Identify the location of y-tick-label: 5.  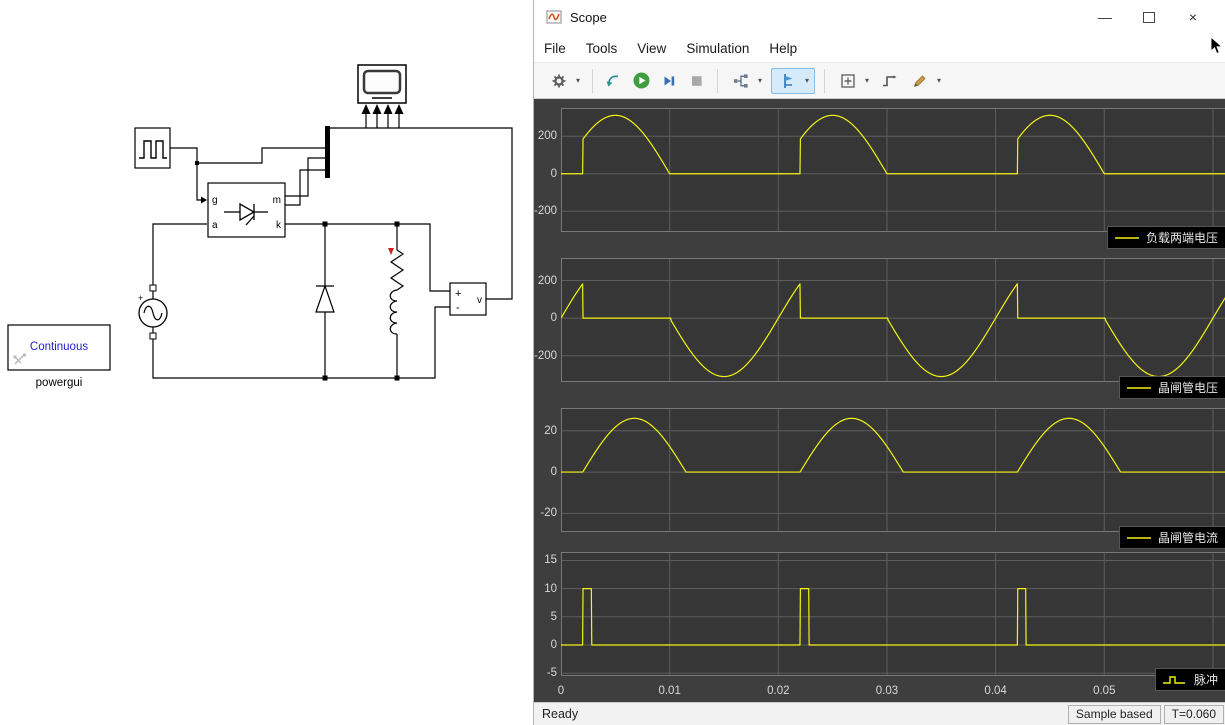
(553, 616).